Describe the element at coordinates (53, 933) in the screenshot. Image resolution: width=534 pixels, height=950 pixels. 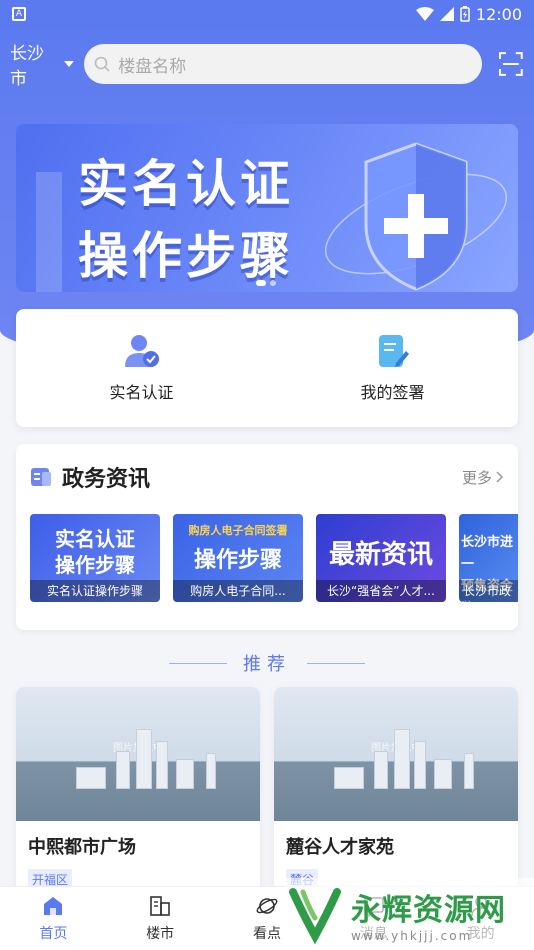
I see `tab-label: 首页` at that location.